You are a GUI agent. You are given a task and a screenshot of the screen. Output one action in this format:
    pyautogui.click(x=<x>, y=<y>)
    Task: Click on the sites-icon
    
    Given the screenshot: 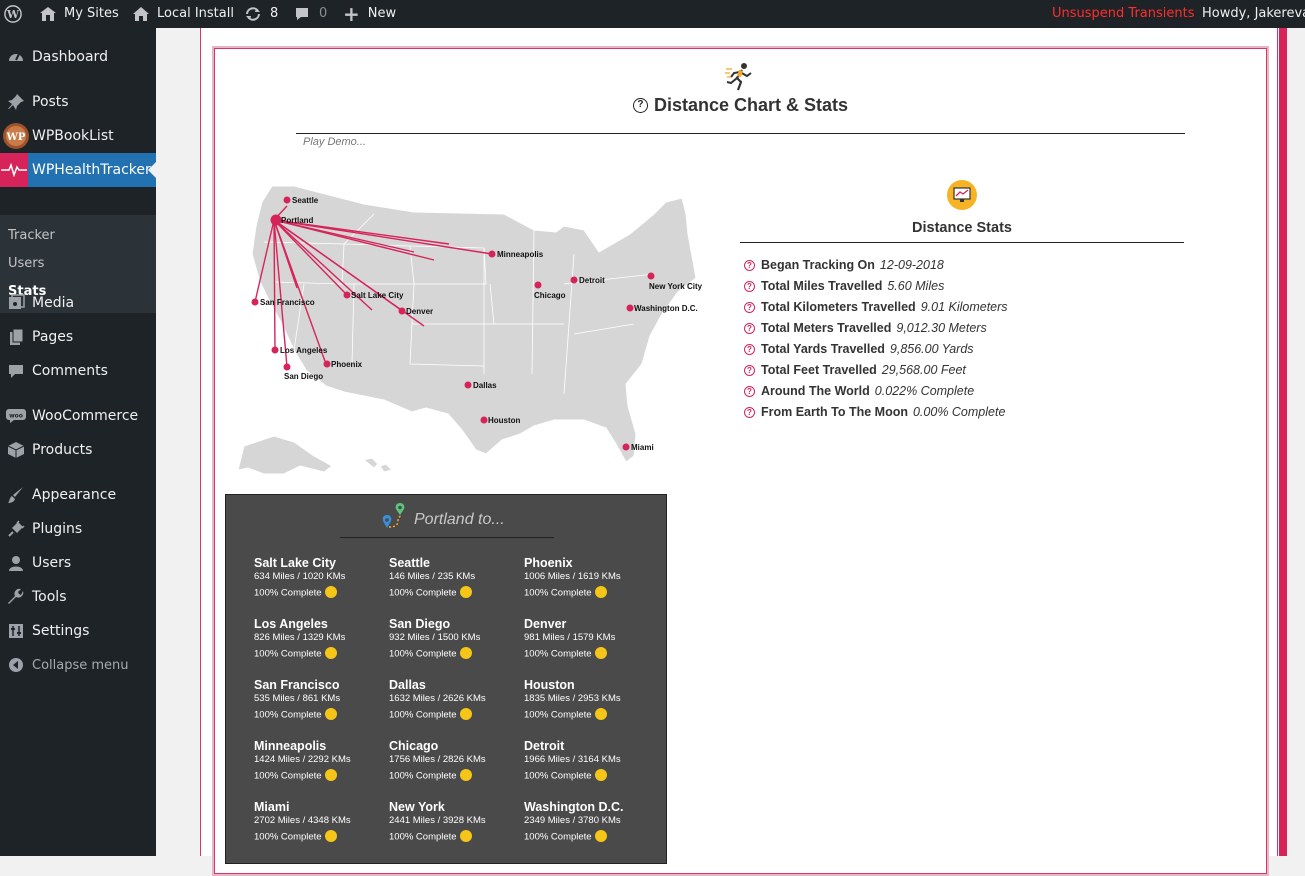 What is the action you would take?
    pyautogui.click(x=48, y=14)
    